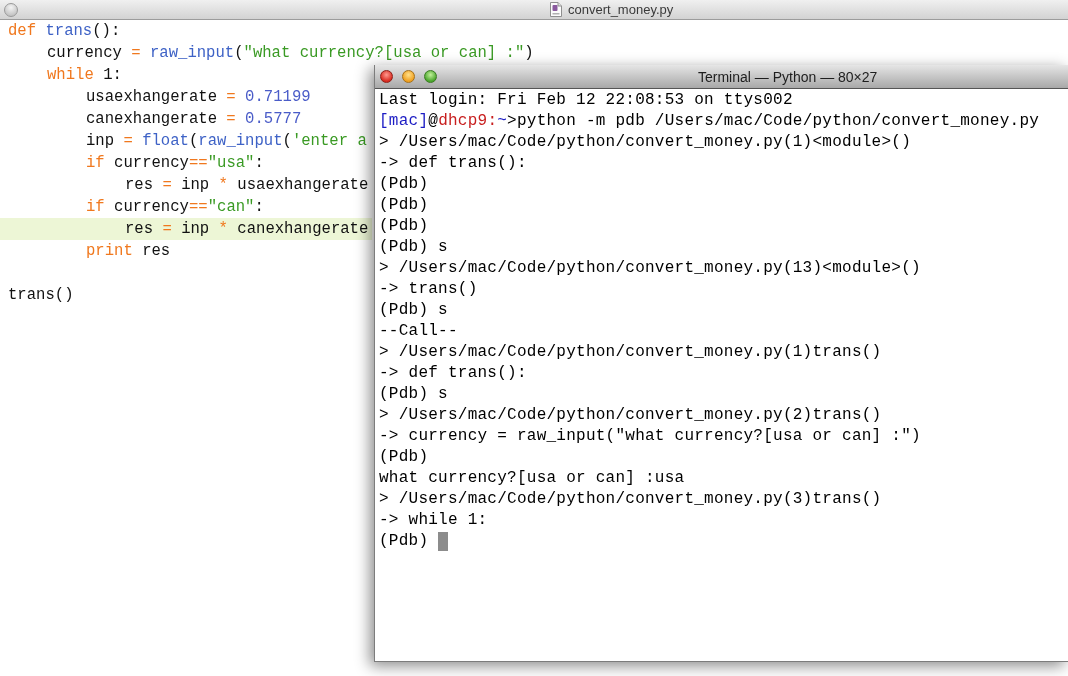 Image resolution: width=1068 pixels, height=676 pixels. I want to click on code-line: currency = raw_input("what currency?[usa or can] :"), so click(290, 53).